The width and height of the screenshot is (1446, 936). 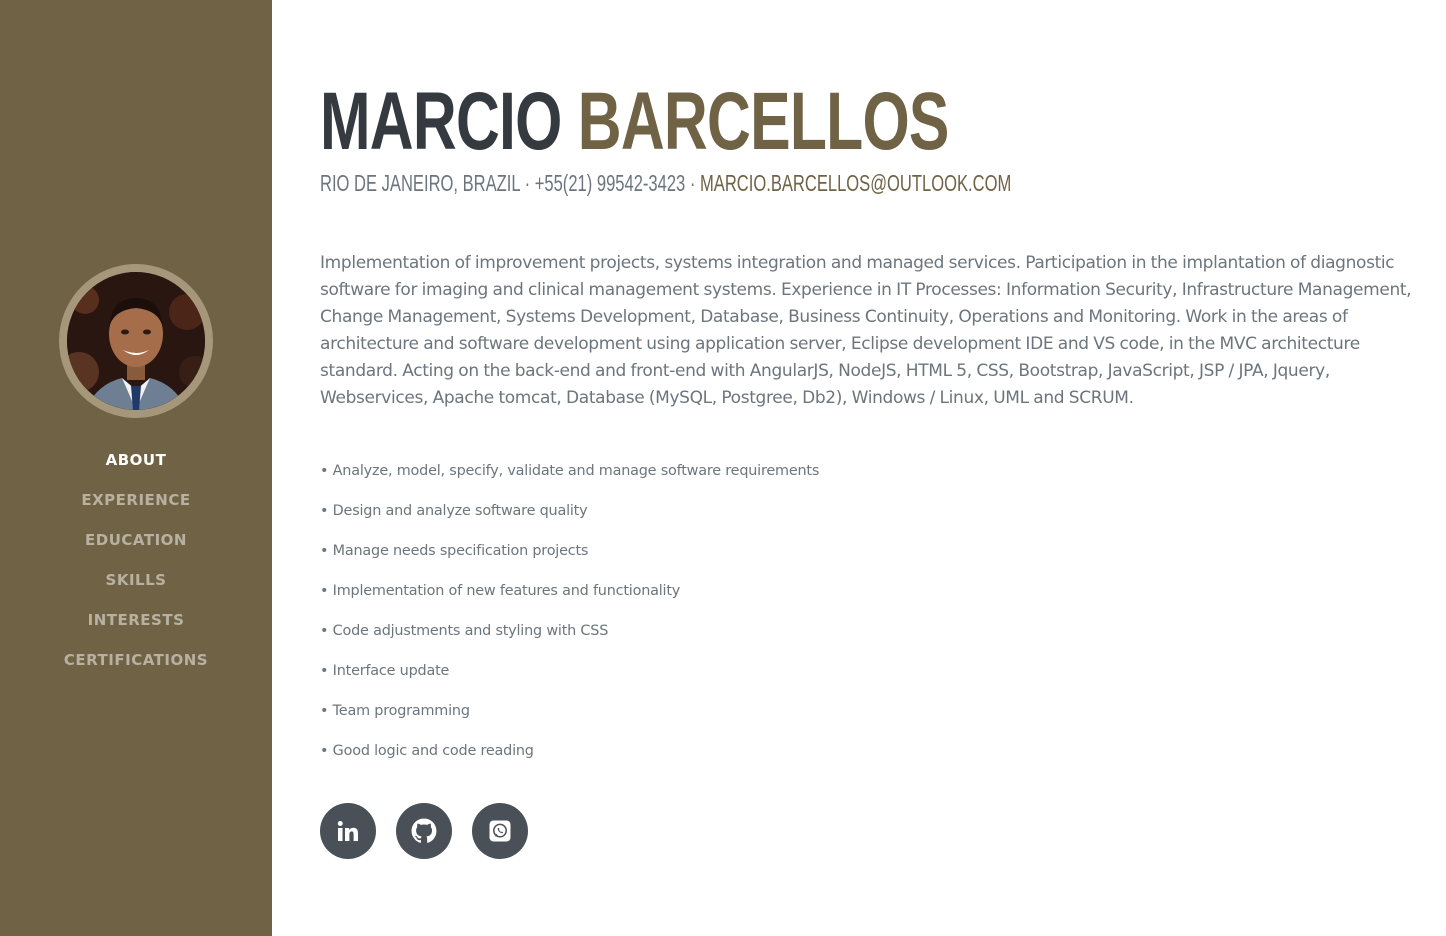 I want to click on linkedin-icon, so click(x=347, y=831).